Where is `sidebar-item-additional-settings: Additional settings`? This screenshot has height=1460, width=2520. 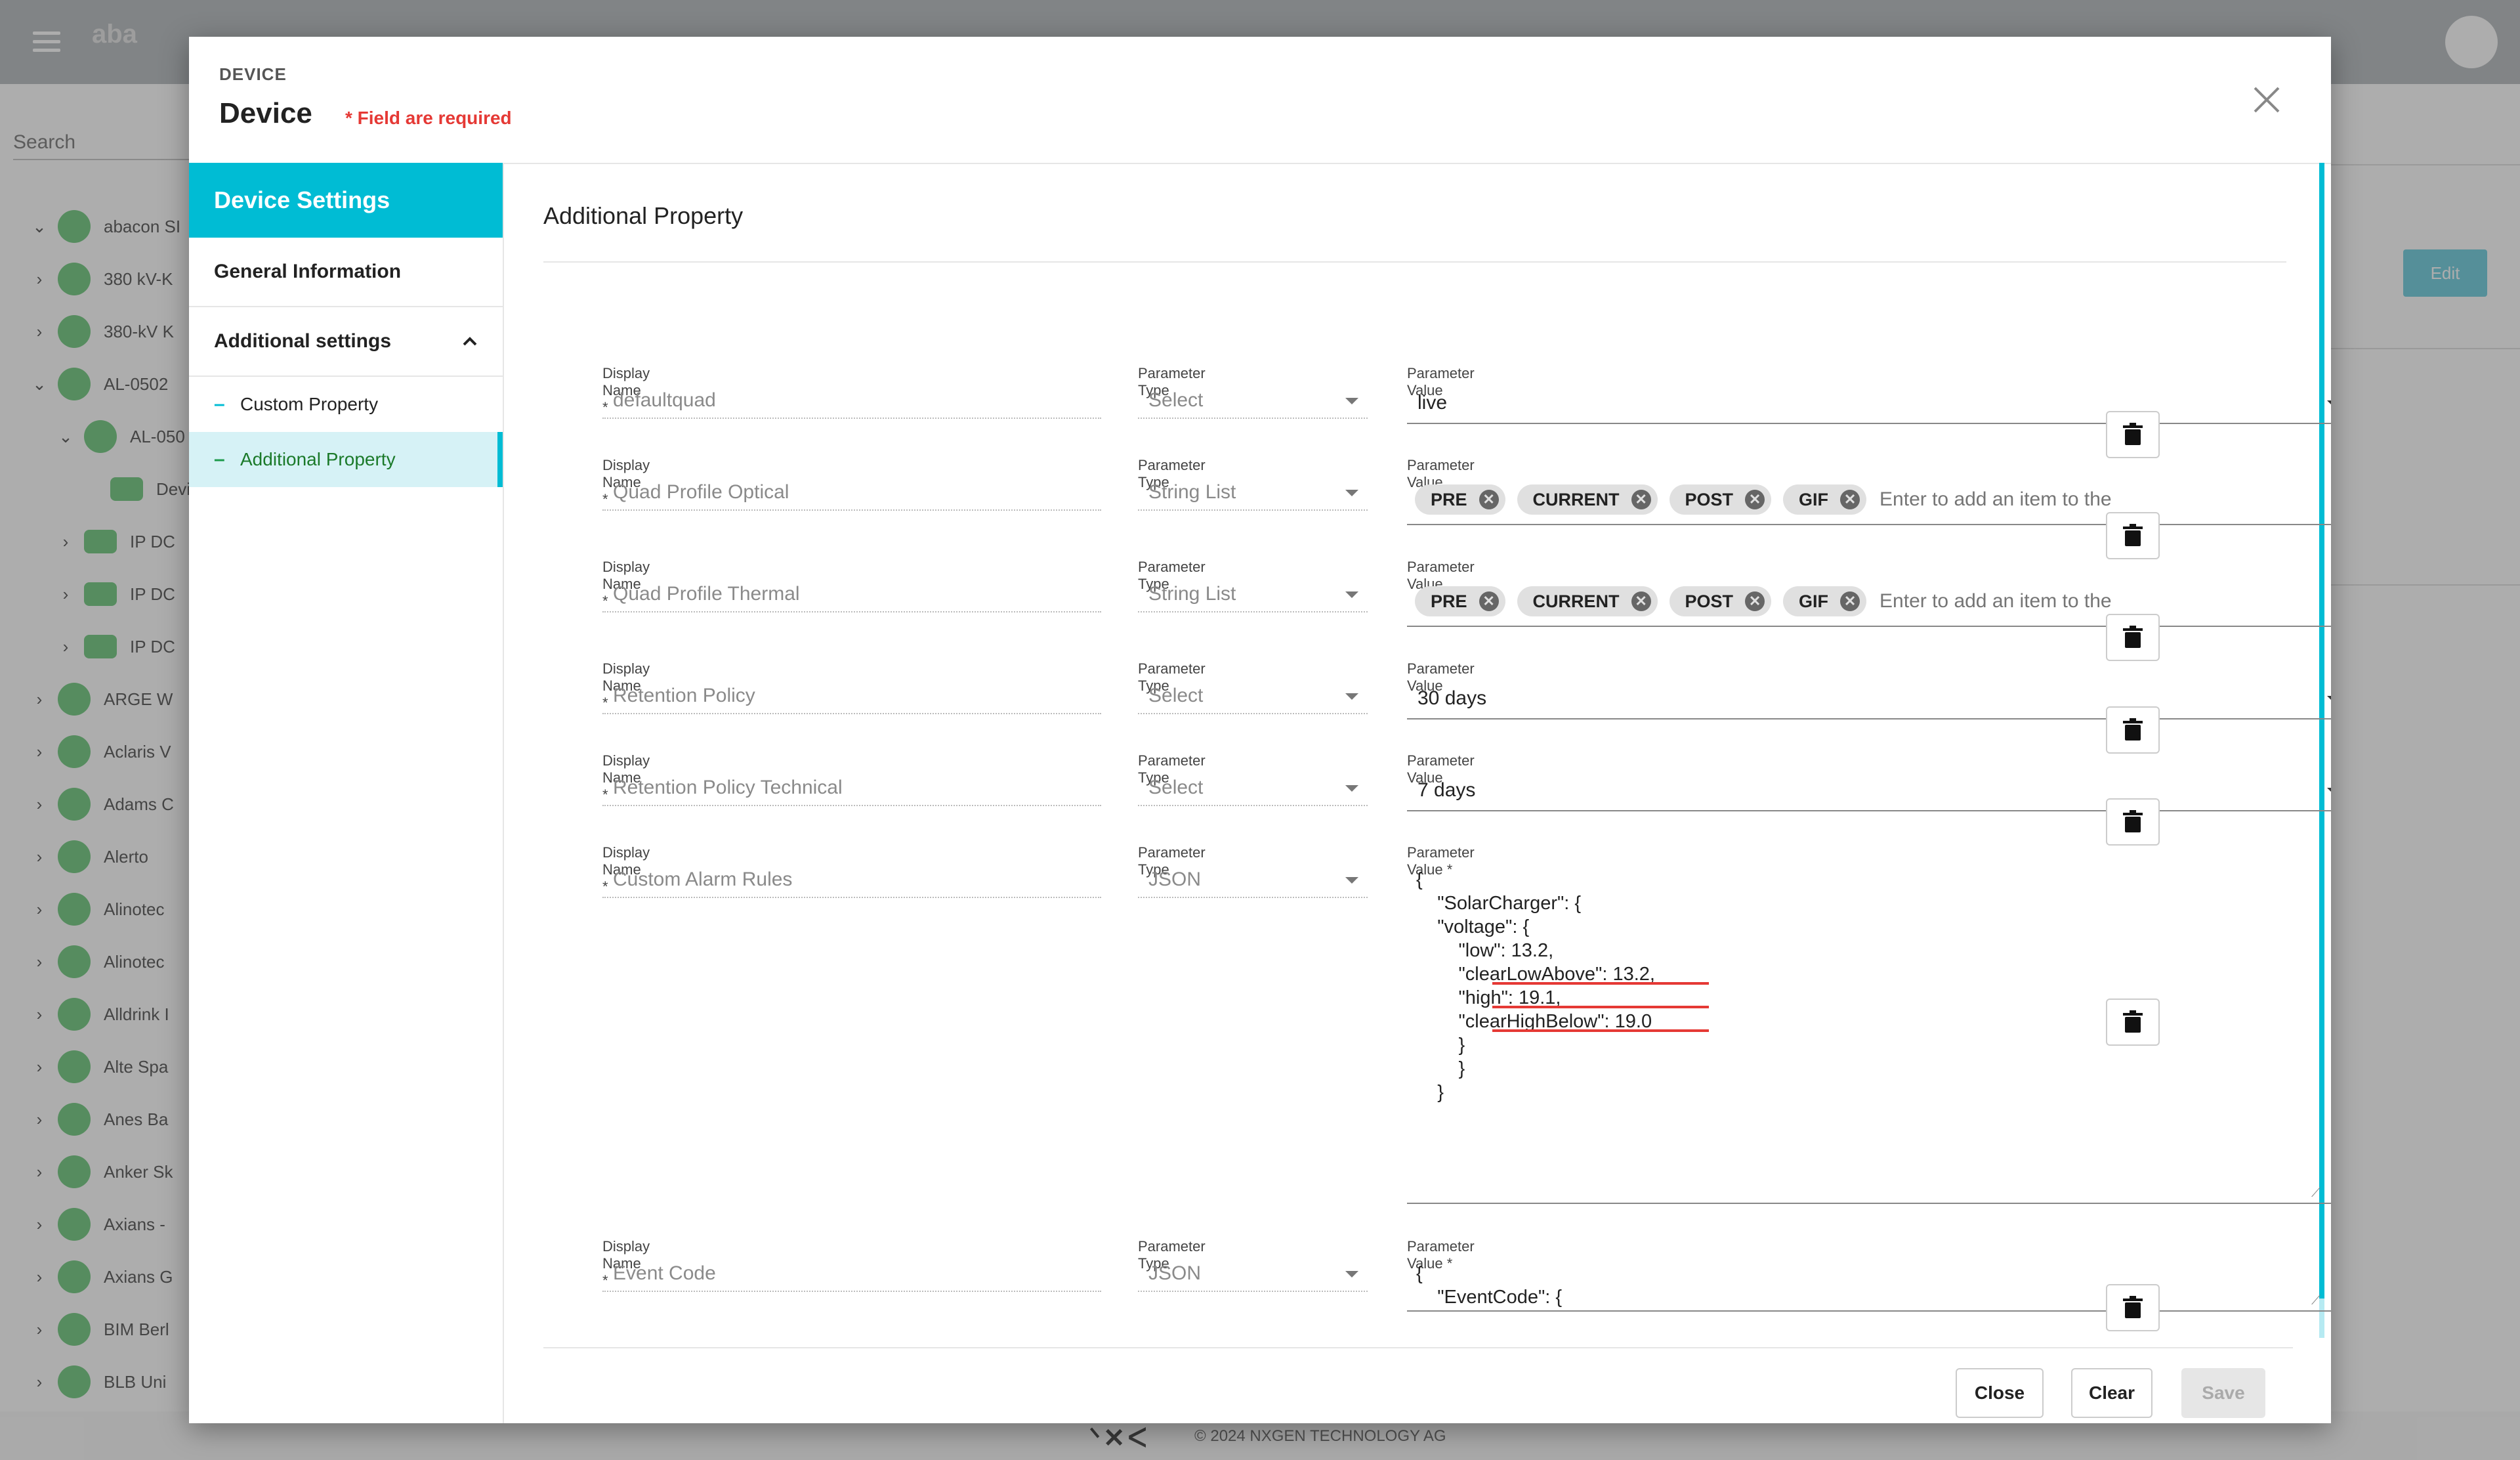
sidebar-item-additional-settings: Additional settings is located at coordinates (346, 342).